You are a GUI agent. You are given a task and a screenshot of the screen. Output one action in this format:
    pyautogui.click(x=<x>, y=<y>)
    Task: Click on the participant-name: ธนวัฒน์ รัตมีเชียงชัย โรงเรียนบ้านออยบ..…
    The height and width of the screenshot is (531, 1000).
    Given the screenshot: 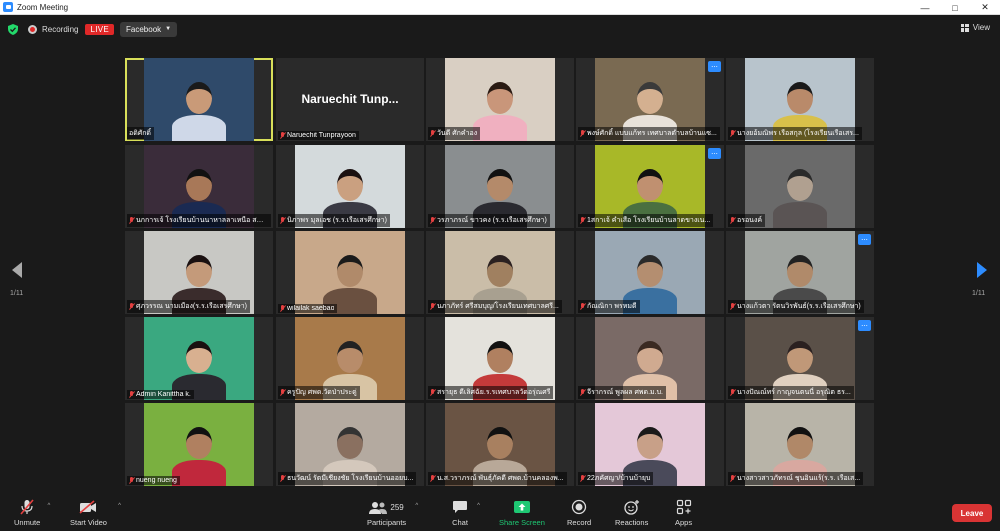 What is the action you would take?
    pyautogui.click(x=350, y=478)
    